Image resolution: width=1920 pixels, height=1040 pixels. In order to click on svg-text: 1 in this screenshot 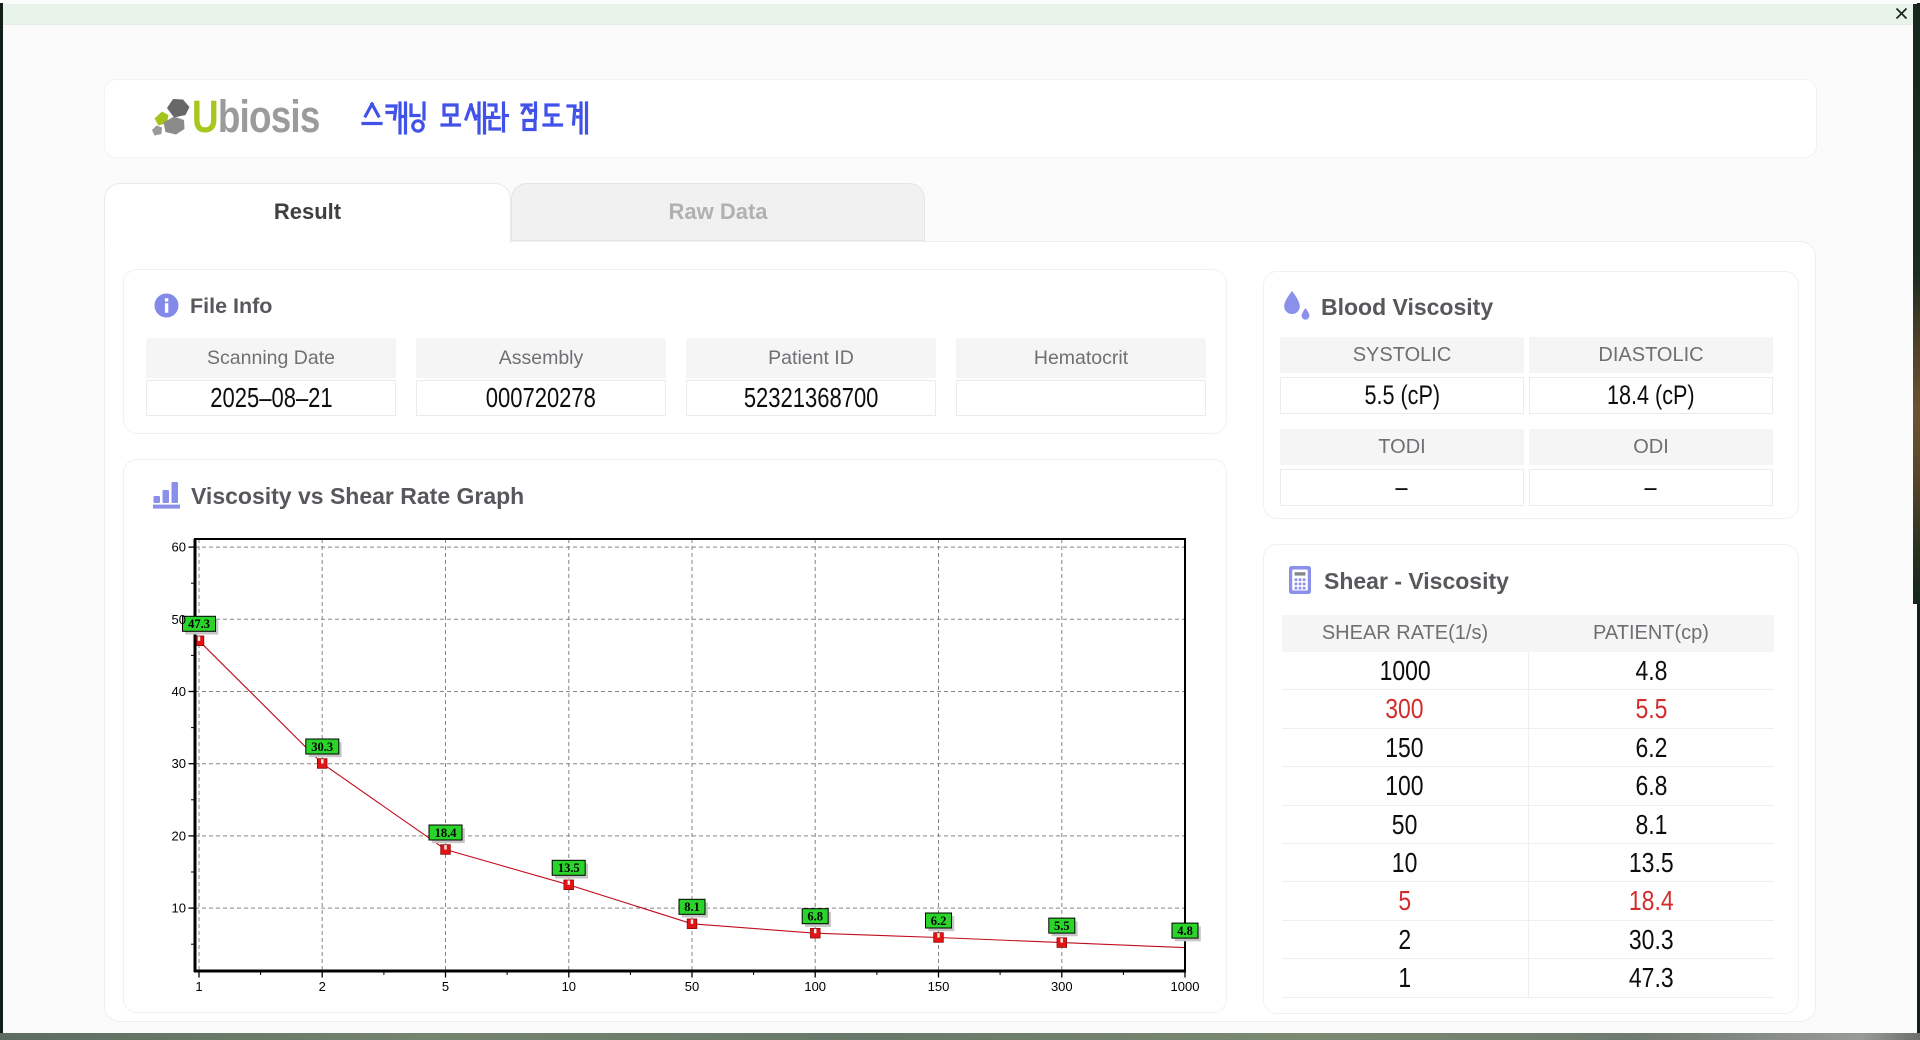, I will do `click(198, 986)`.